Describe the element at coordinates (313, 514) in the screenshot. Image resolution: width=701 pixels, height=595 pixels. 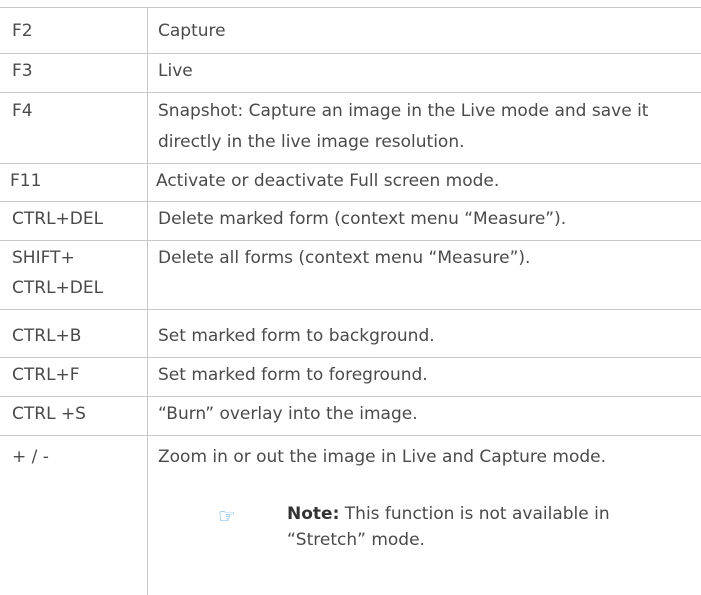
I see `note-label: Note:` at that location.